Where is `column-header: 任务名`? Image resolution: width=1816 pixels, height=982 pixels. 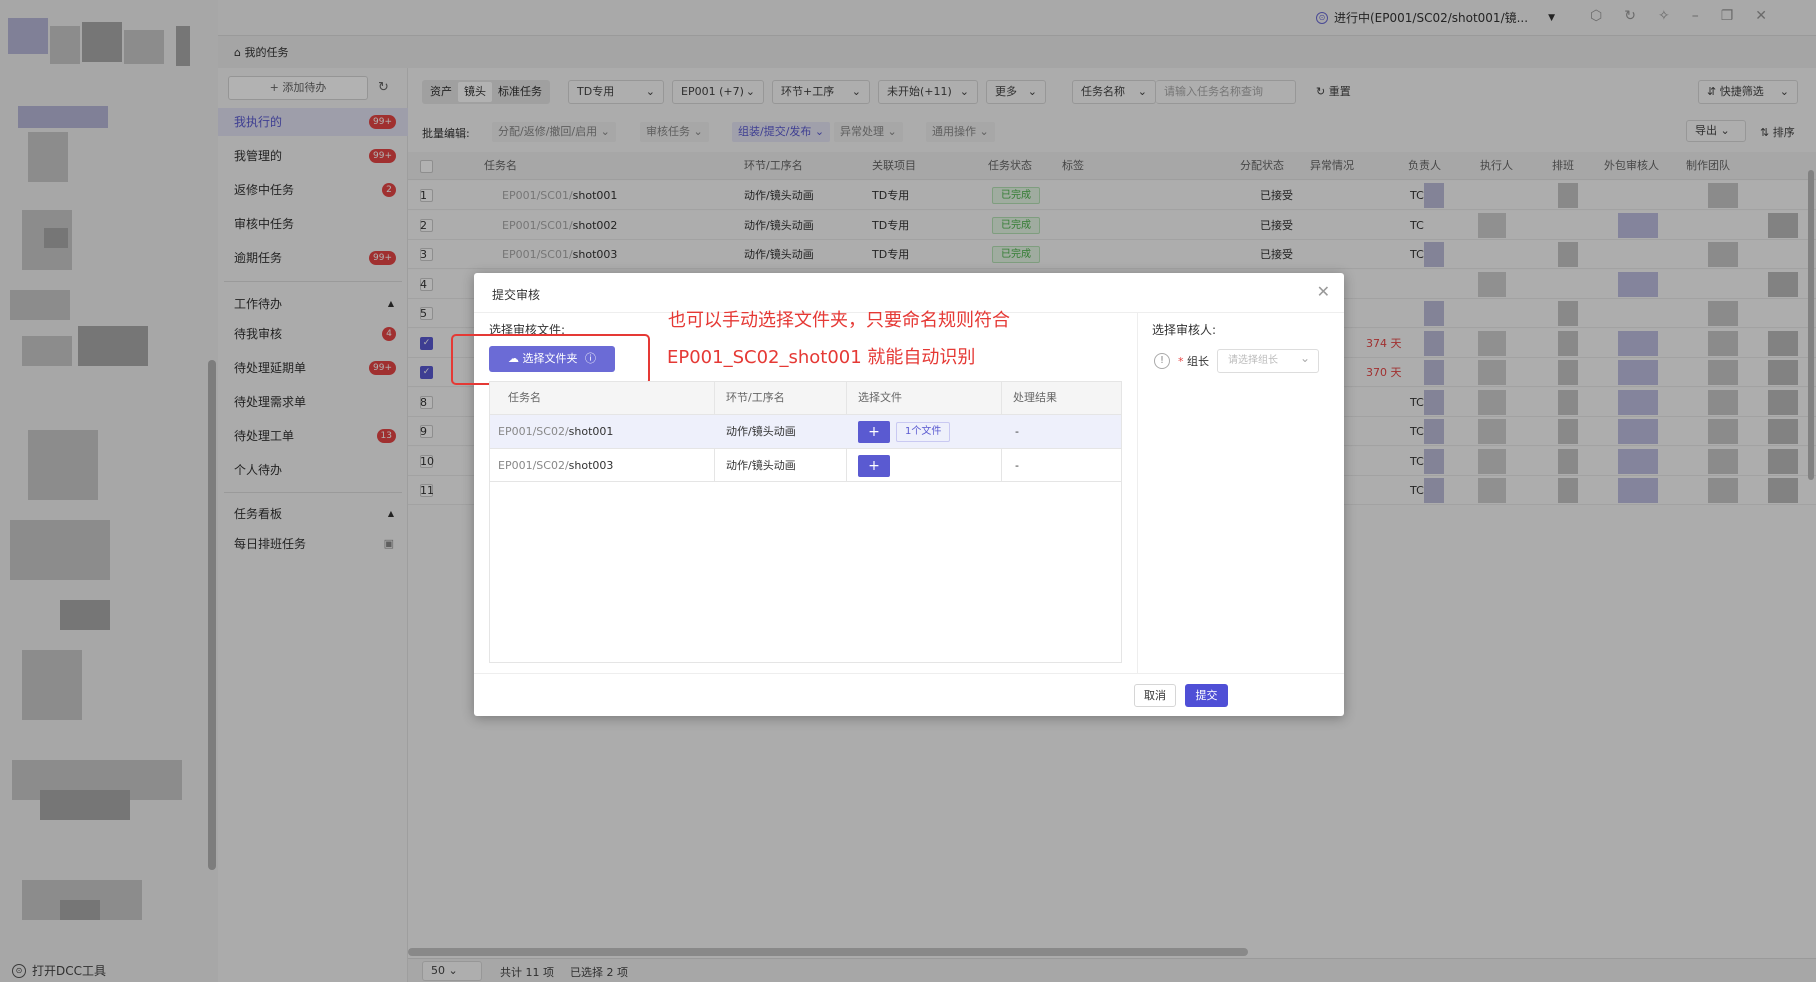
column-header: 任务名 is located at coordinates (524, 397).